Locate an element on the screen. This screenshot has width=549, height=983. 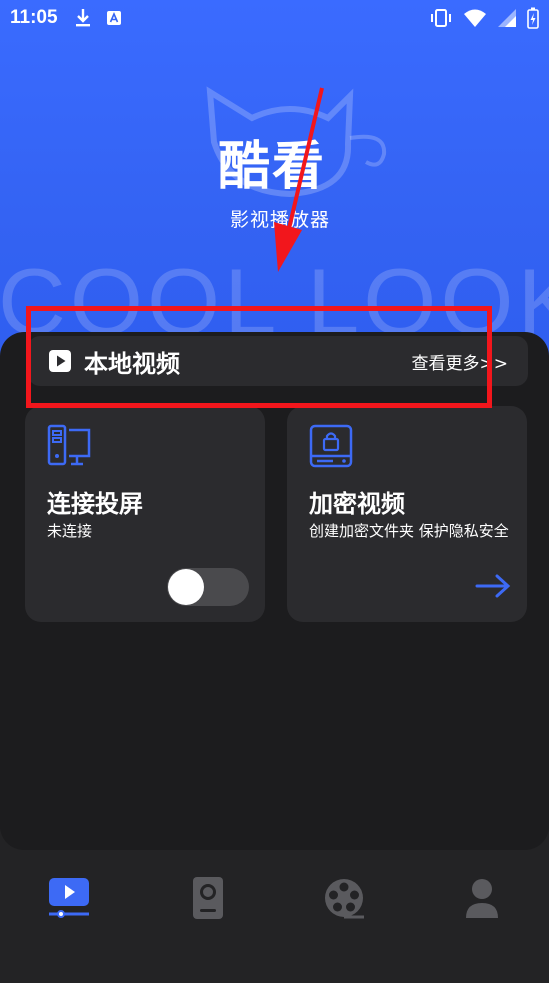
nav-video-play-icon is located at coordinates (69, 898).